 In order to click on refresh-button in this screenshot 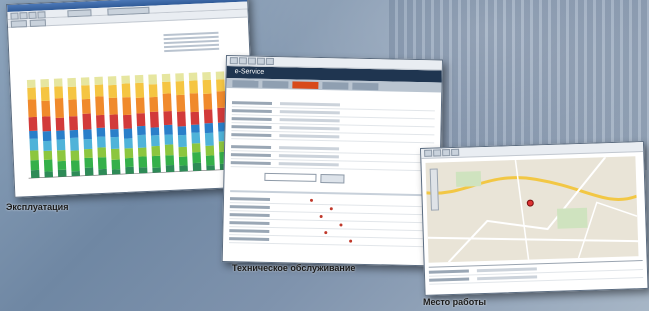, I will do `click(332, 179)`.